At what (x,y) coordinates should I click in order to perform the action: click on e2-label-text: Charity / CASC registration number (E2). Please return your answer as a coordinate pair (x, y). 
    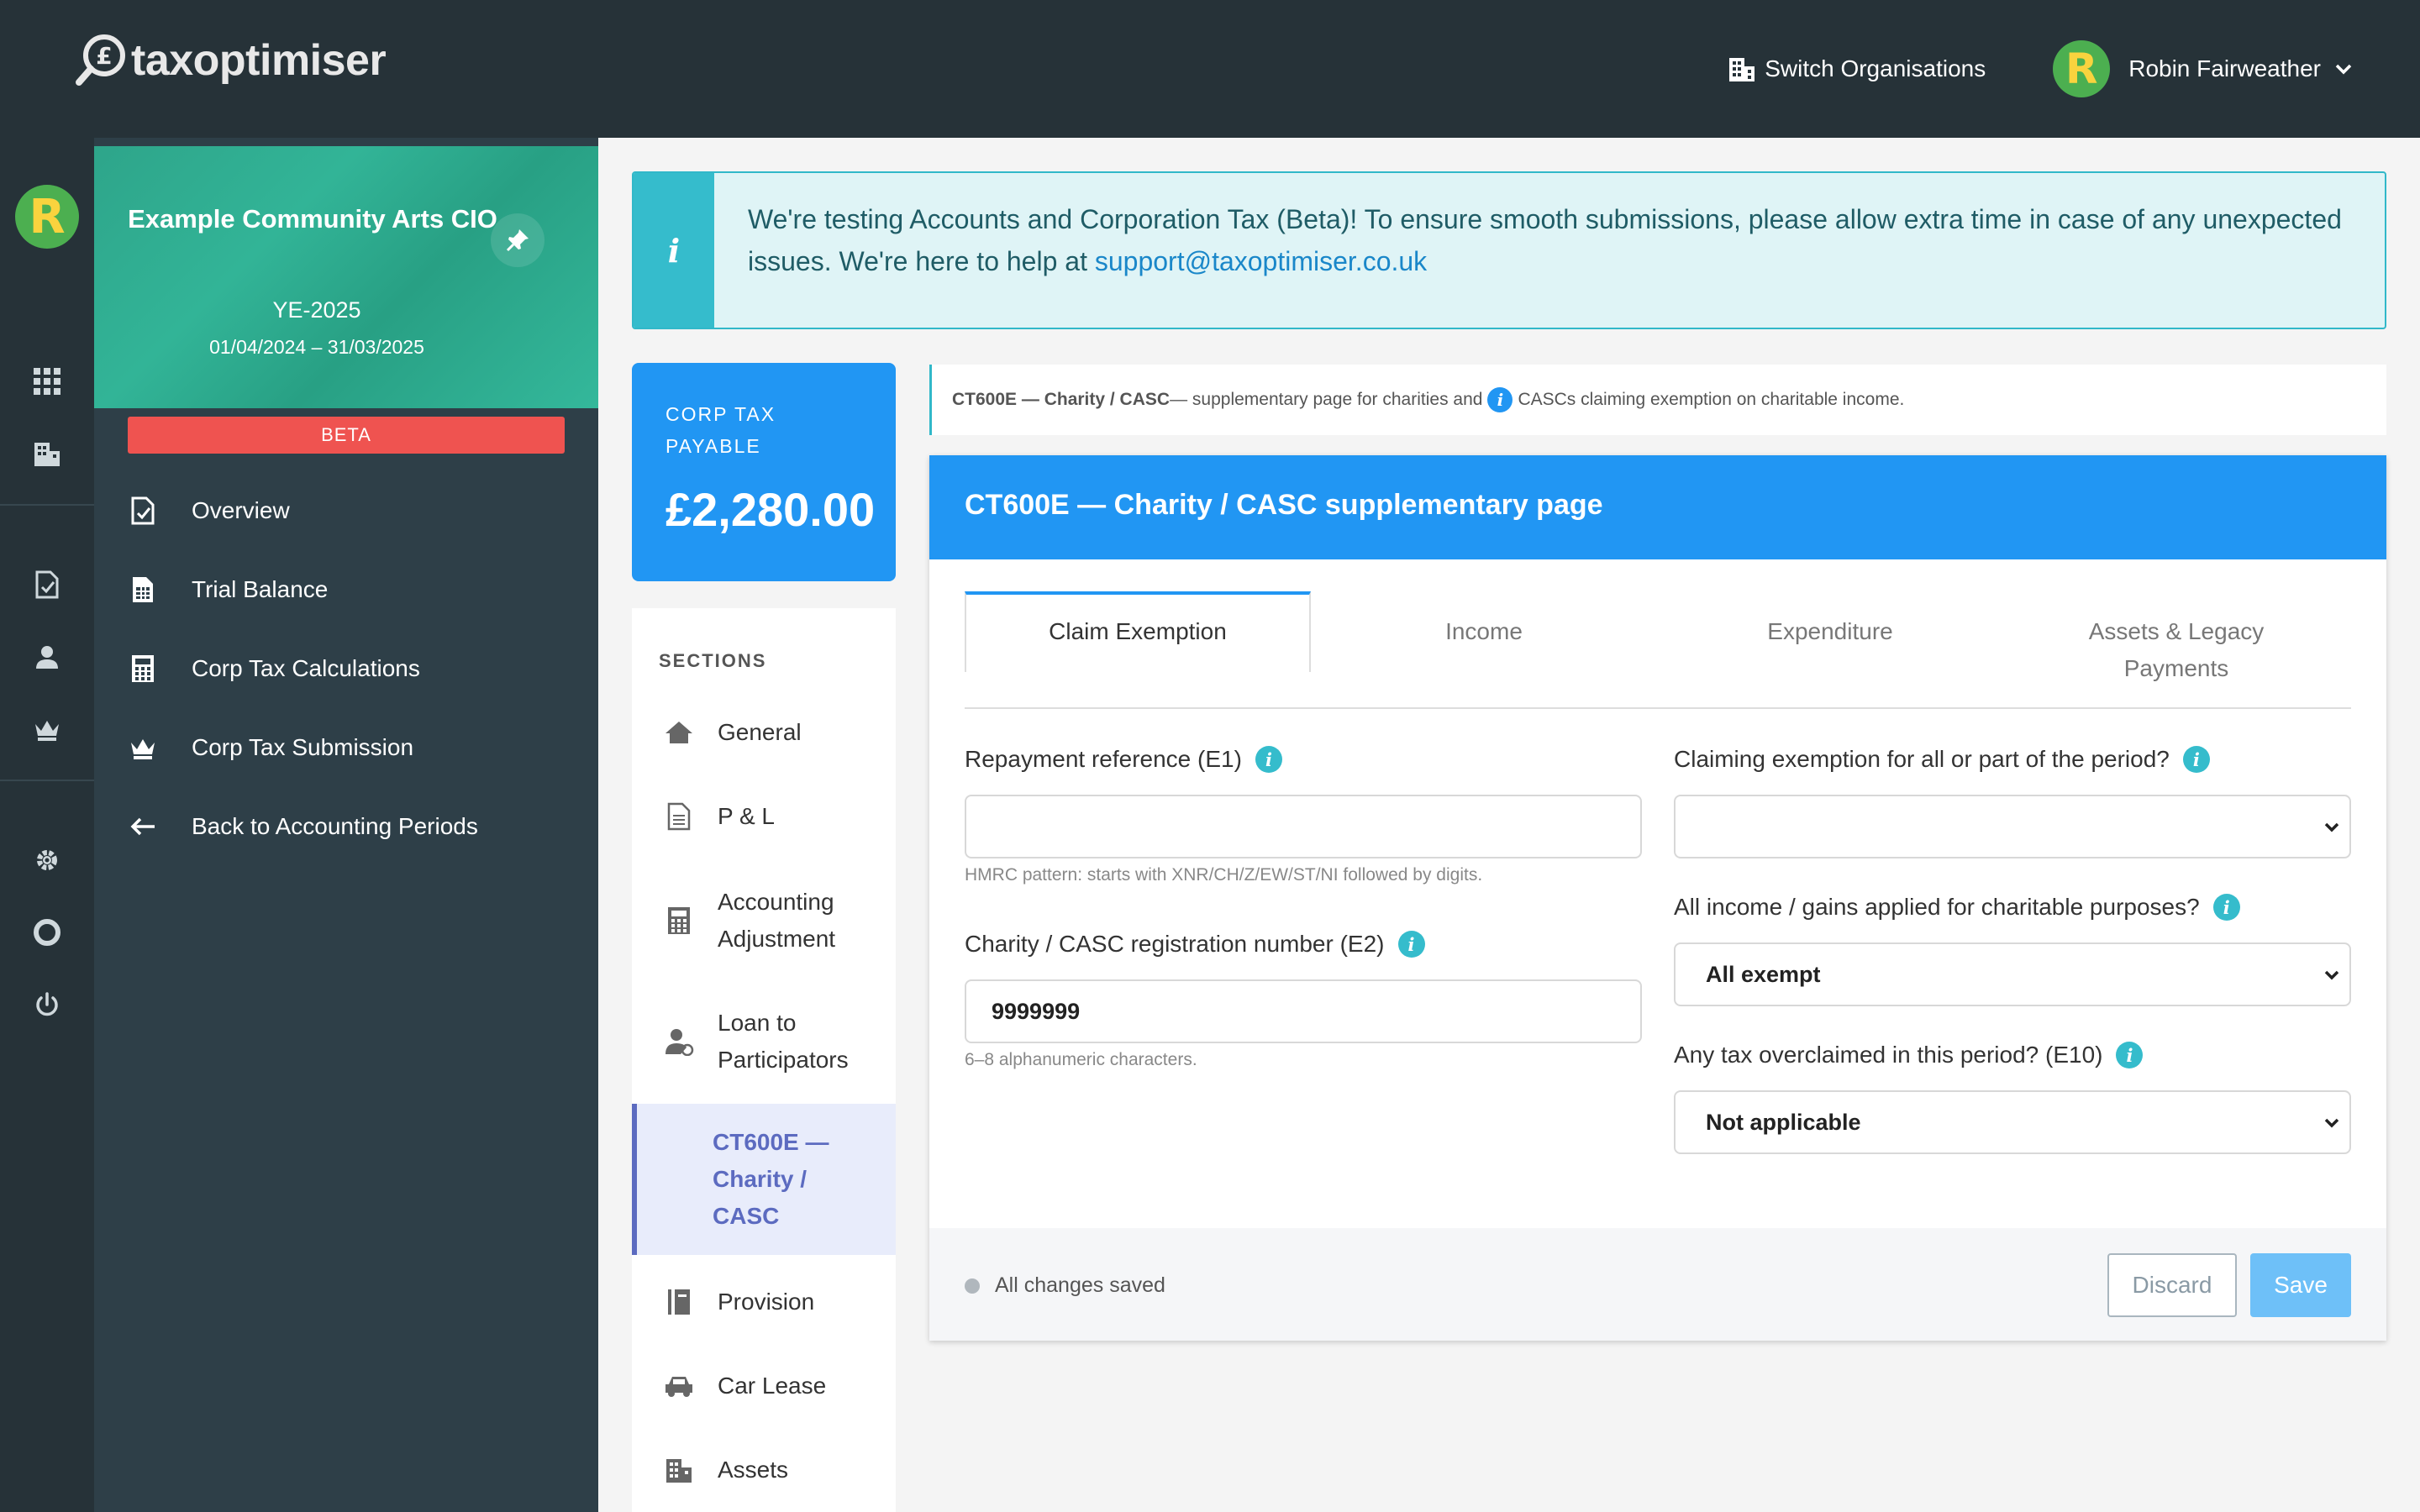
    Looking at the image, I should click on (1175, 944).